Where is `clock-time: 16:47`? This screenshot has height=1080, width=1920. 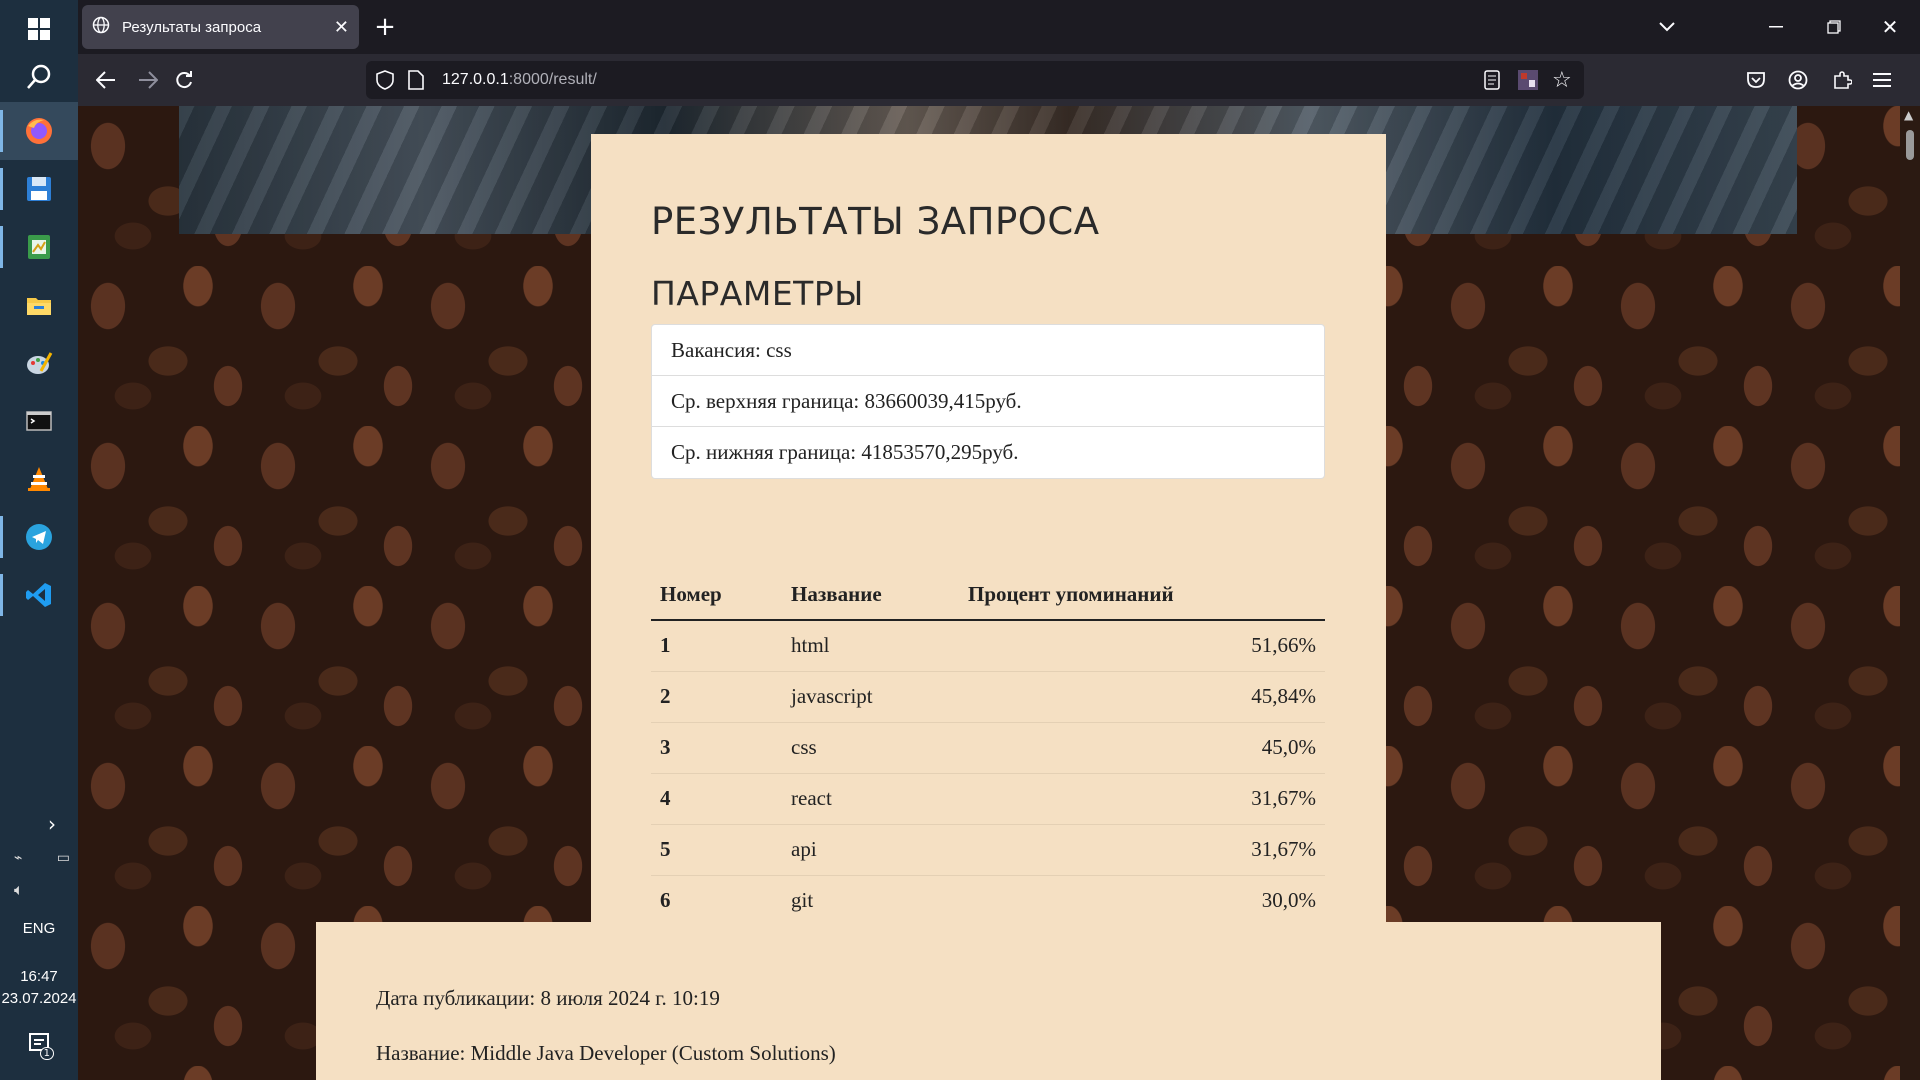
clock-time: 16:47 is located at coordinates (39, 976).